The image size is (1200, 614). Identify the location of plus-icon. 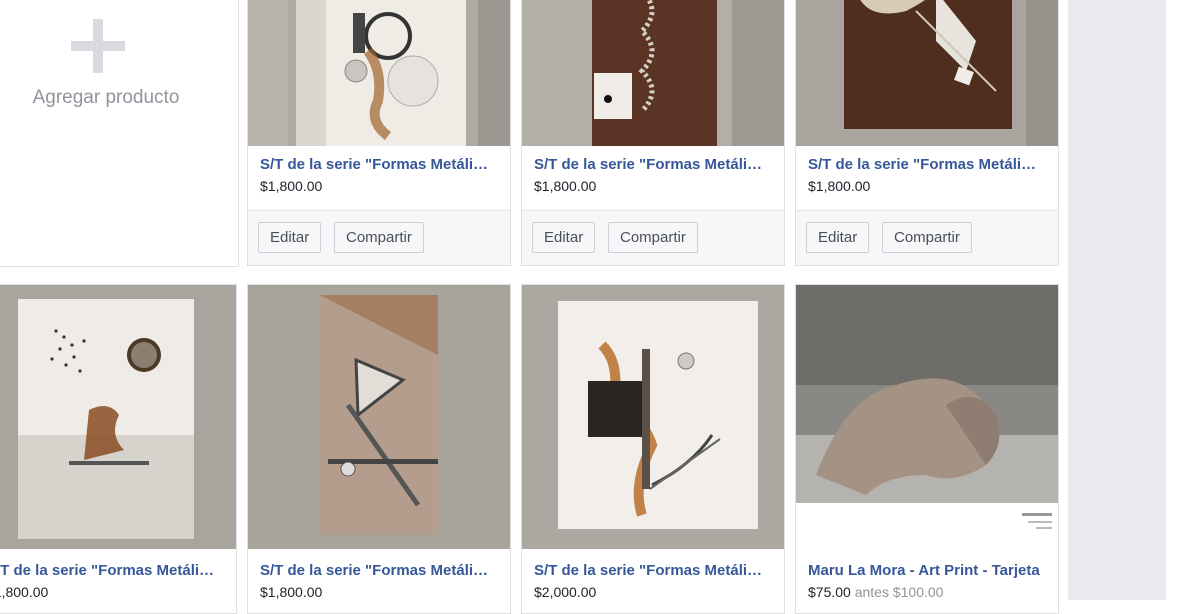
(98, 46).